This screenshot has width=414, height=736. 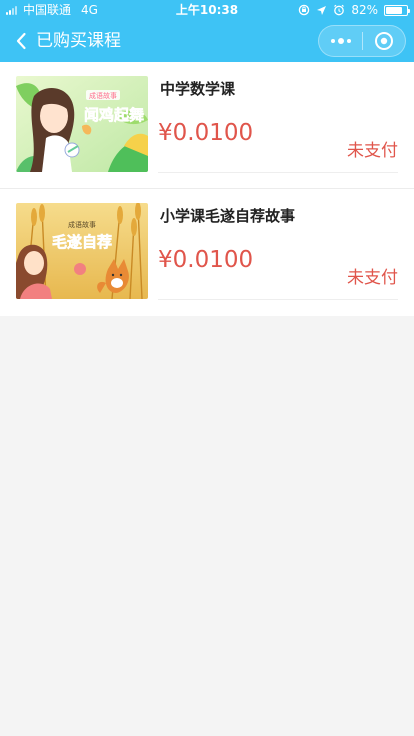 I want to click on app-header: 中国联通 4G 上午10:38 82% 已购买课程, so click(x=207, y=31).